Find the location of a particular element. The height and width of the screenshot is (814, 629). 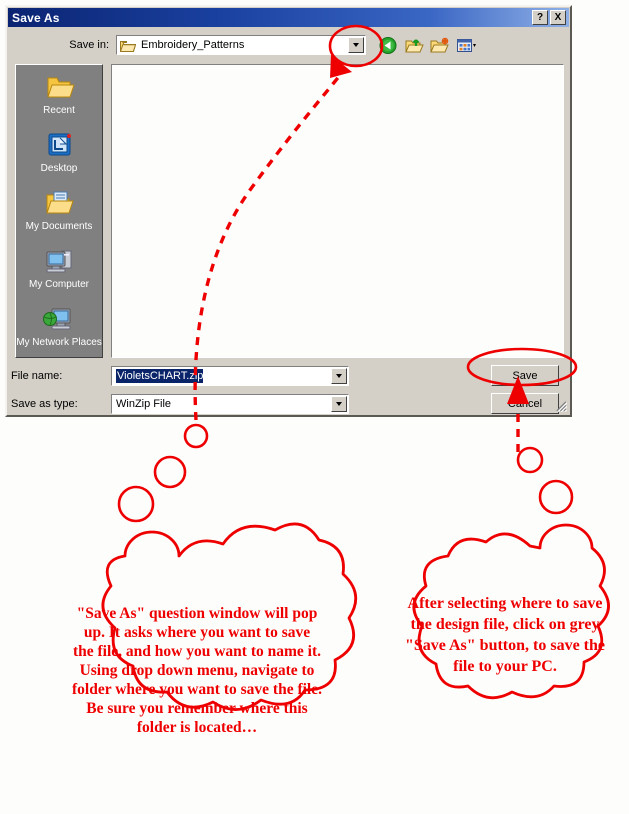

sidebar-item-recent: Recent is located at coordinates (59, 99).